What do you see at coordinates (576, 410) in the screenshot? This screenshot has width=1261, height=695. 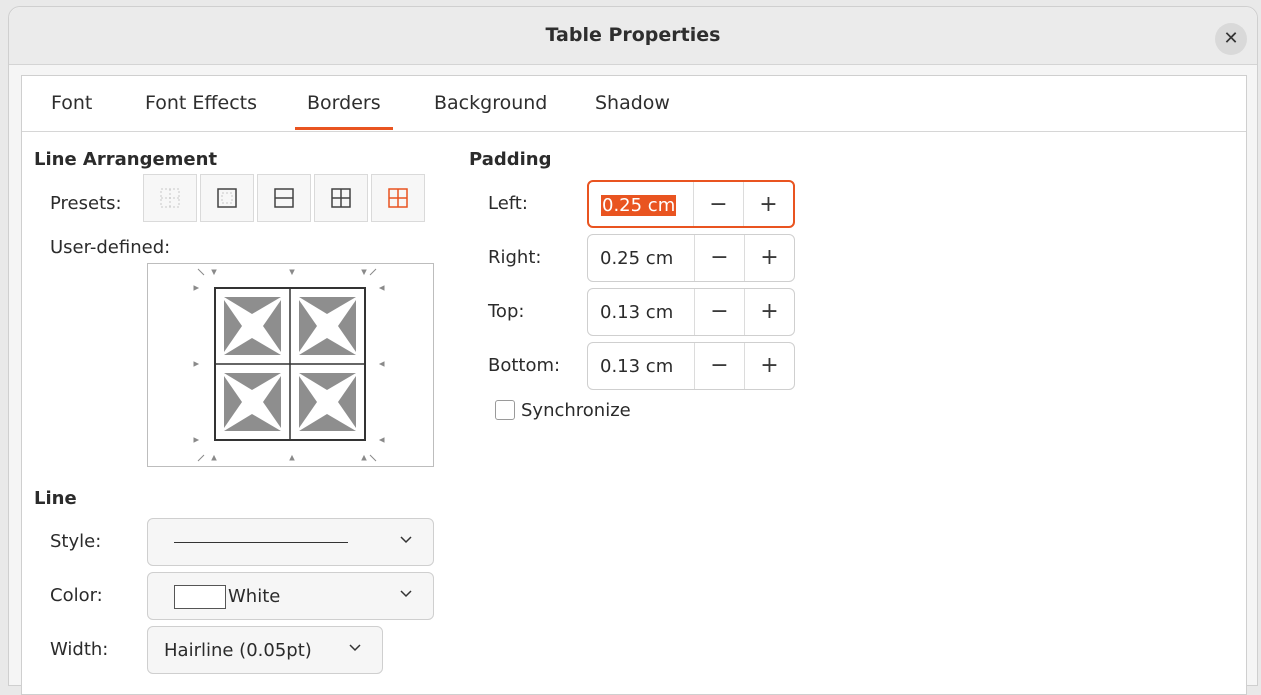 I see `synchronize-label: Synchronize` at bounding box center [576, 410].